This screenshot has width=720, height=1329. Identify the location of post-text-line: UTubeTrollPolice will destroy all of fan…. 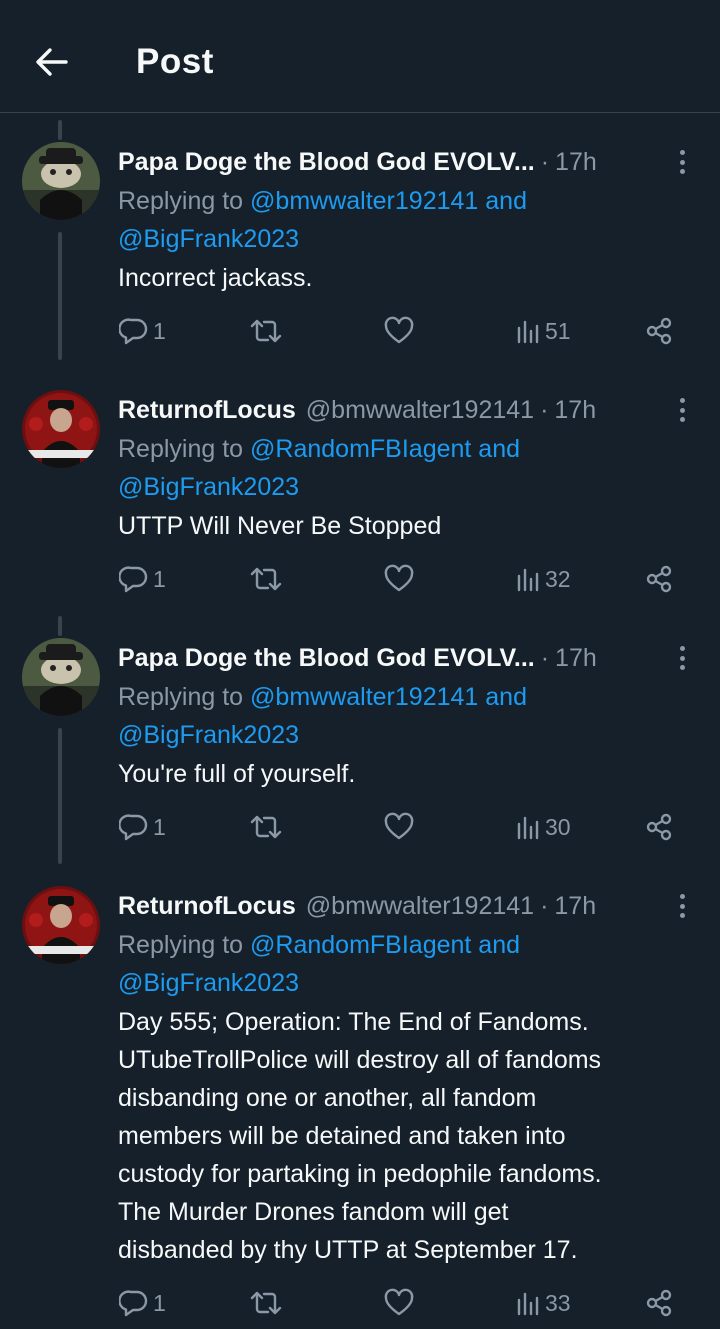
(360, 1060).